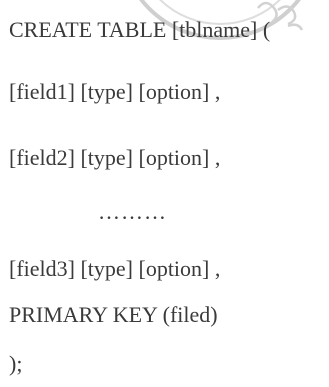 This screenshot has height=387, width=329. What do you see at coordinates (115, 268) in the screenshot?
I see `field3-definition-line: [field3] [type] [option] ,` at bounding box center [115, 268].